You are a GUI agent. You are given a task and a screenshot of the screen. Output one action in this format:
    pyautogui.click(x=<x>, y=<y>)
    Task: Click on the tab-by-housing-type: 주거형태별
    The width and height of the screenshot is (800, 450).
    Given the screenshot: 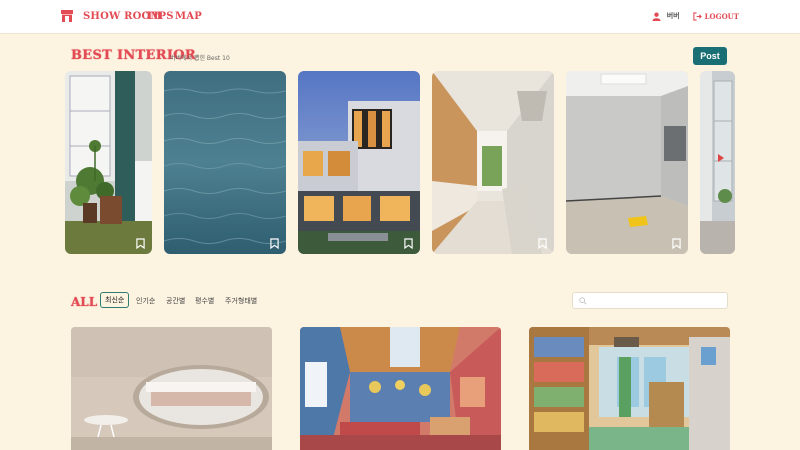 What is the action you would take?
    pyautogui.click(x=241, y=301)
    